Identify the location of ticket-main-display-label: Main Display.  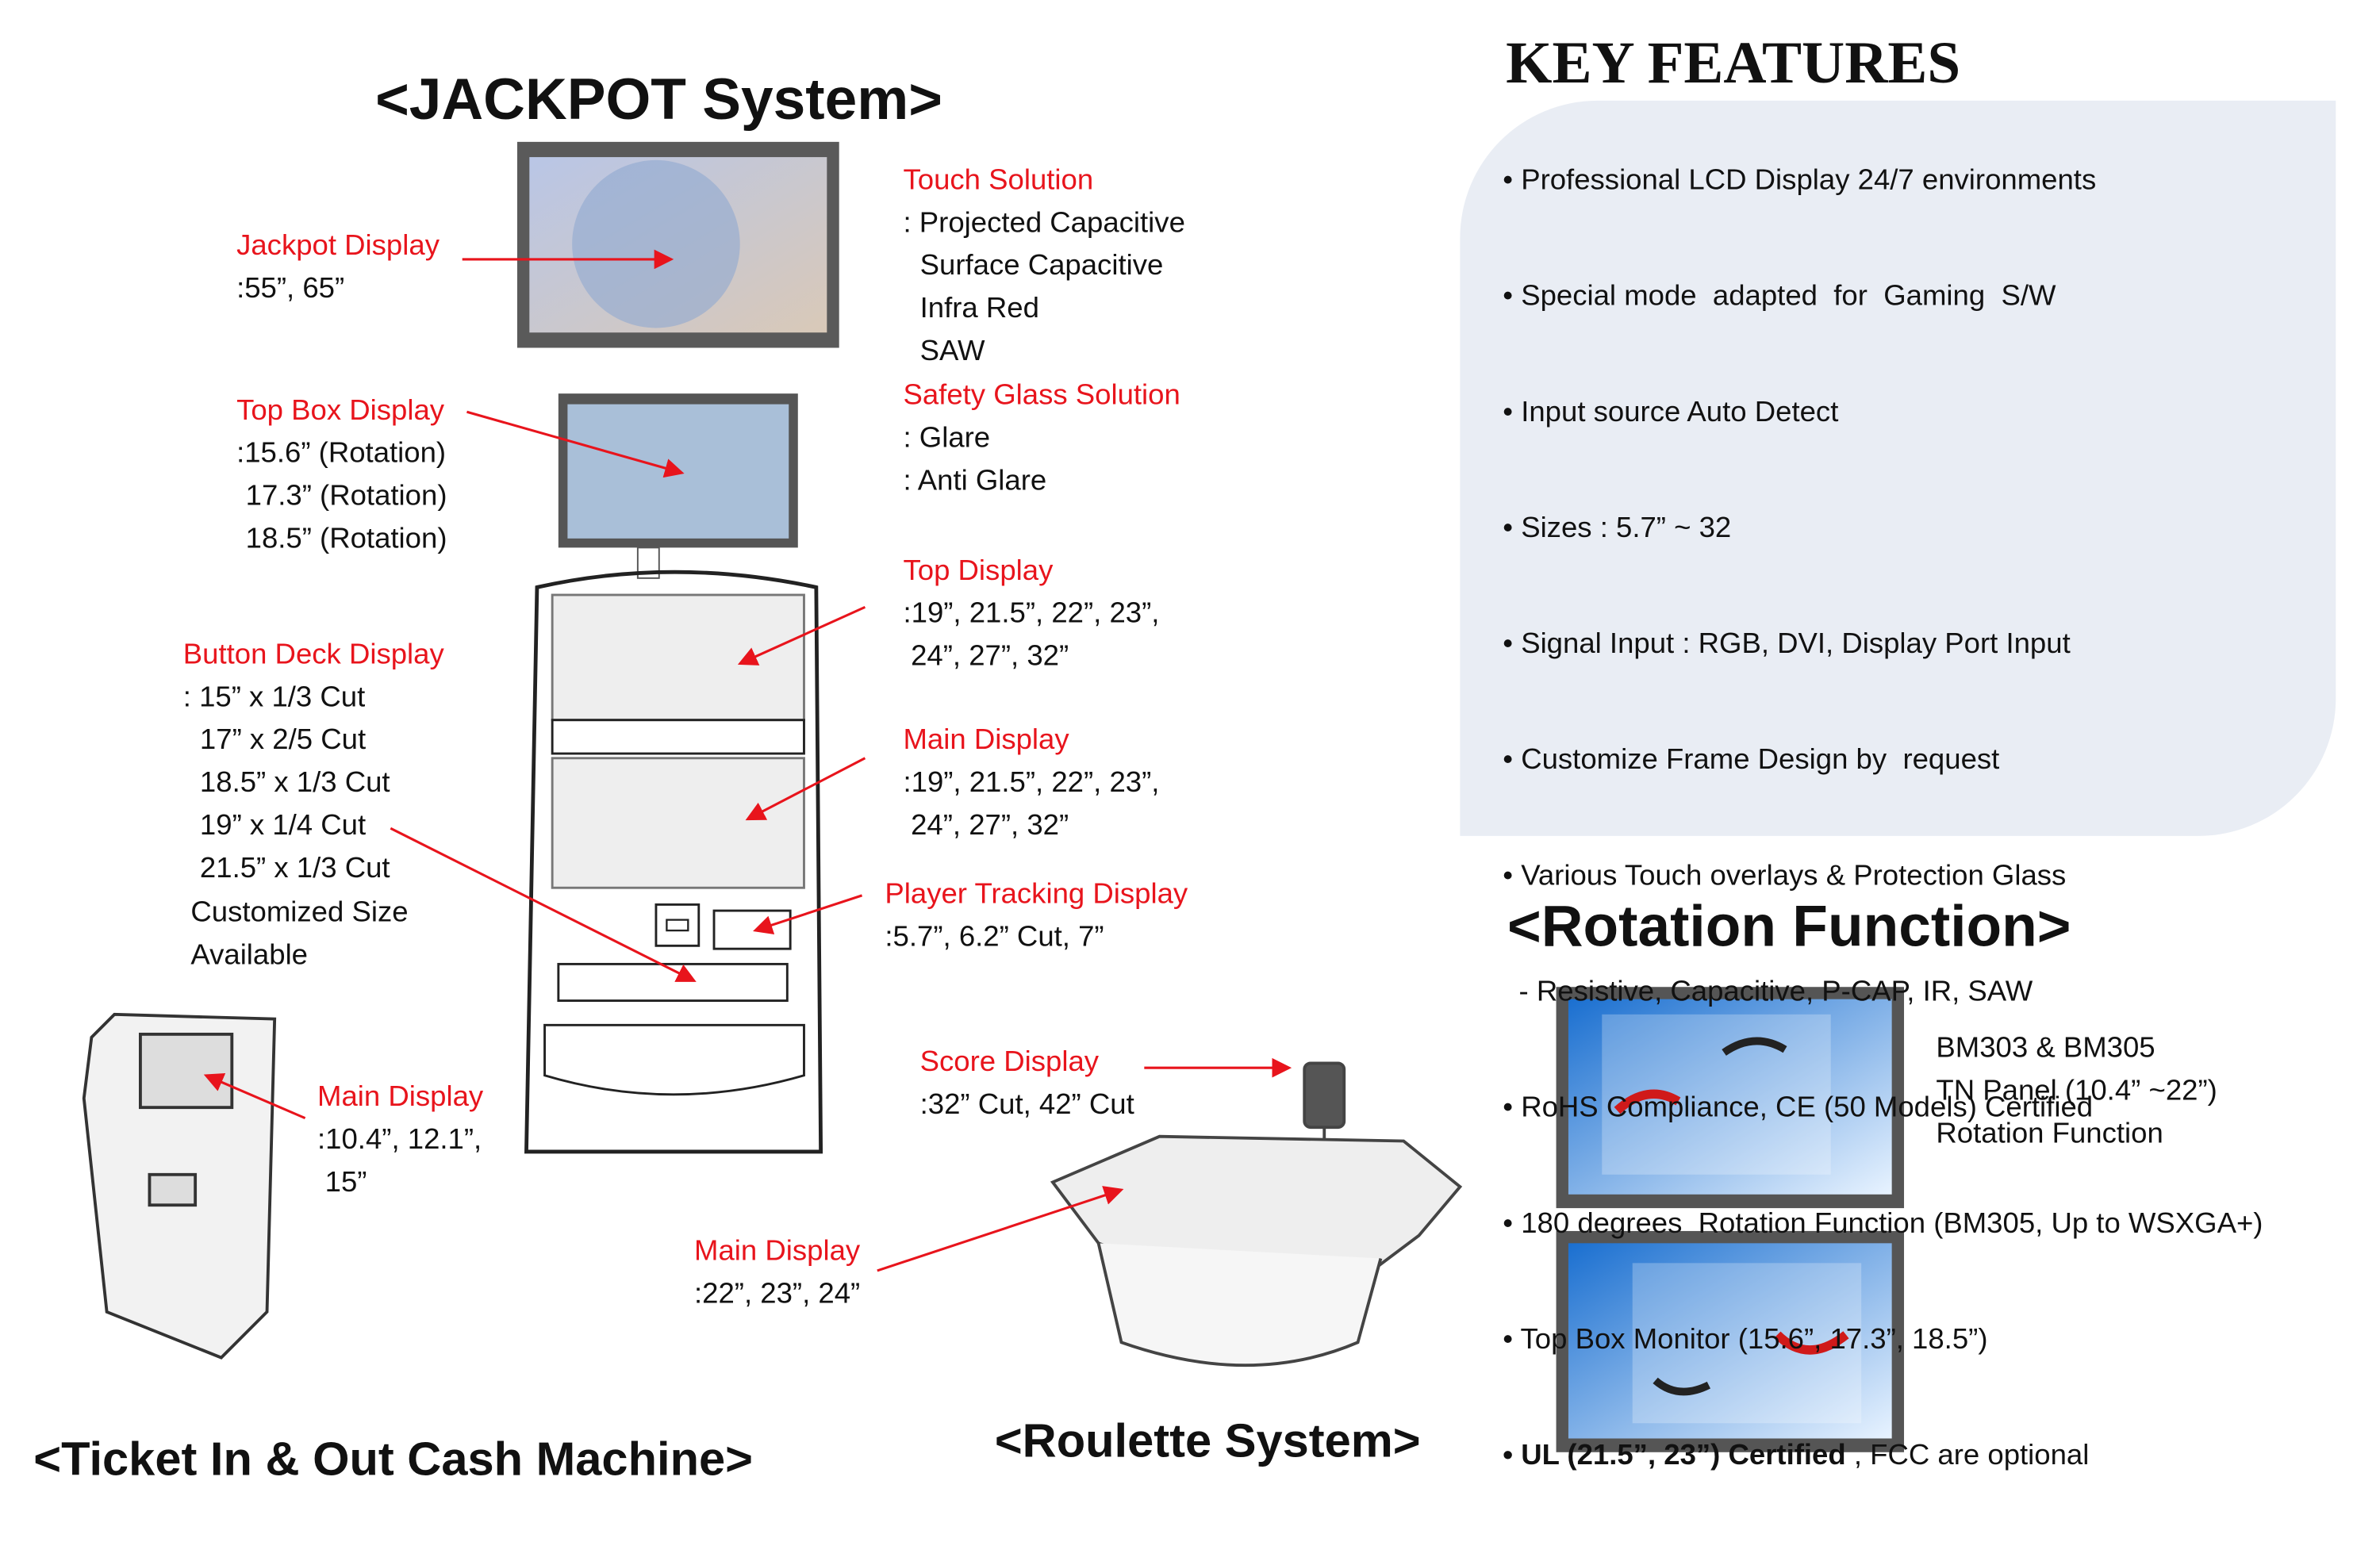
(400, 1097).